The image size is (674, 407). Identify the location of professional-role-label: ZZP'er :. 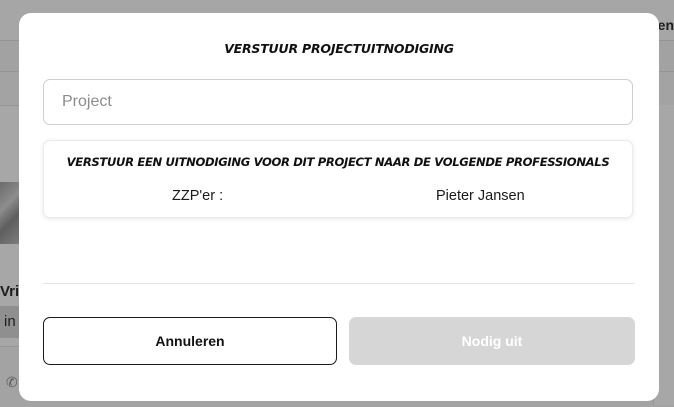
(198, 196).